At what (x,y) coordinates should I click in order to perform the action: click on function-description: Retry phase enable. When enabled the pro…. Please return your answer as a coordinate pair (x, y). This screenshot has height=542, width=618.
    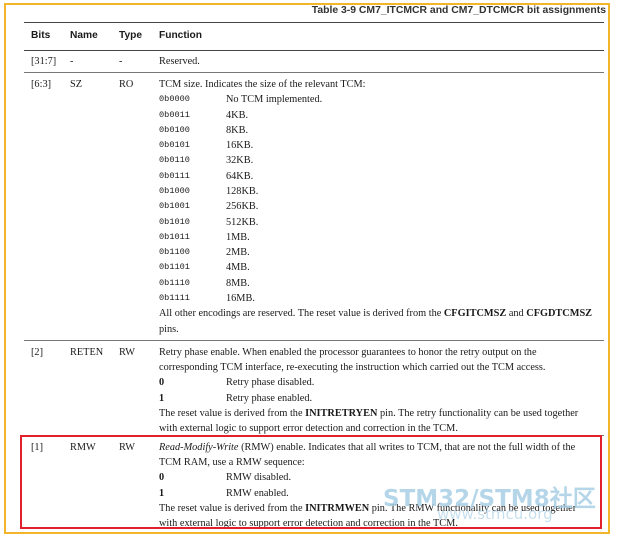
    Looking at the image, I should click on (348, 352).